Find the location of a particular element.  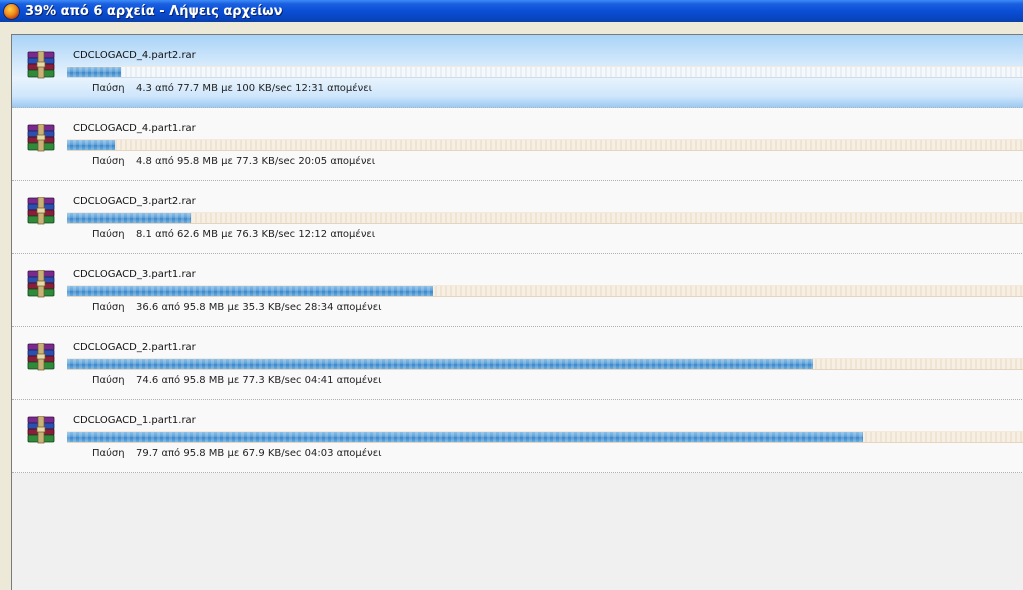

title-bar: 39% από 6 αρχεία - Λήψεις αρχείων is located at coordinates (511, 11).